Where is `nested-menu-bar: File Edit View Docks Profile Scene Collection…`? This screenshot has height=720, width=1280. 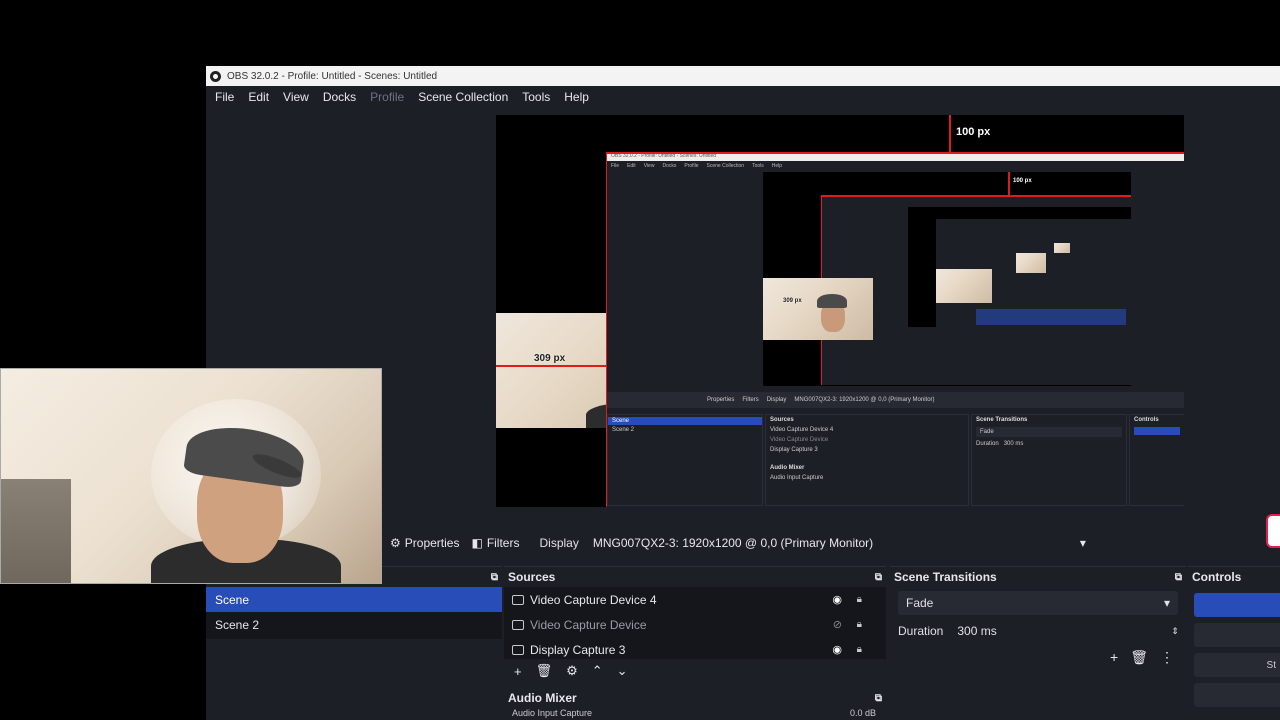
nested-menu-bar: File Edit View Docks Profile Scene Collection… is located at coordinates (697, 166).